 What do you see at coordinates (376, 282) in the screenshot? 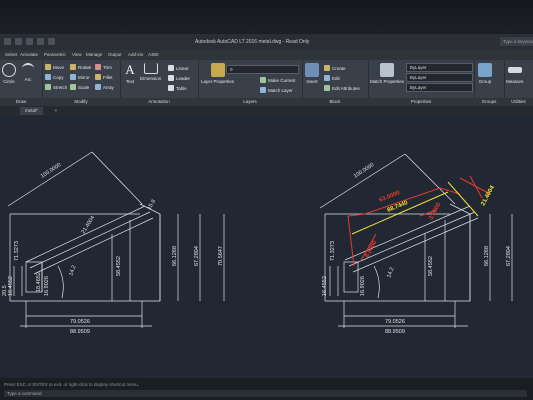
I see `right-arc` at bounding box center [376, 282].